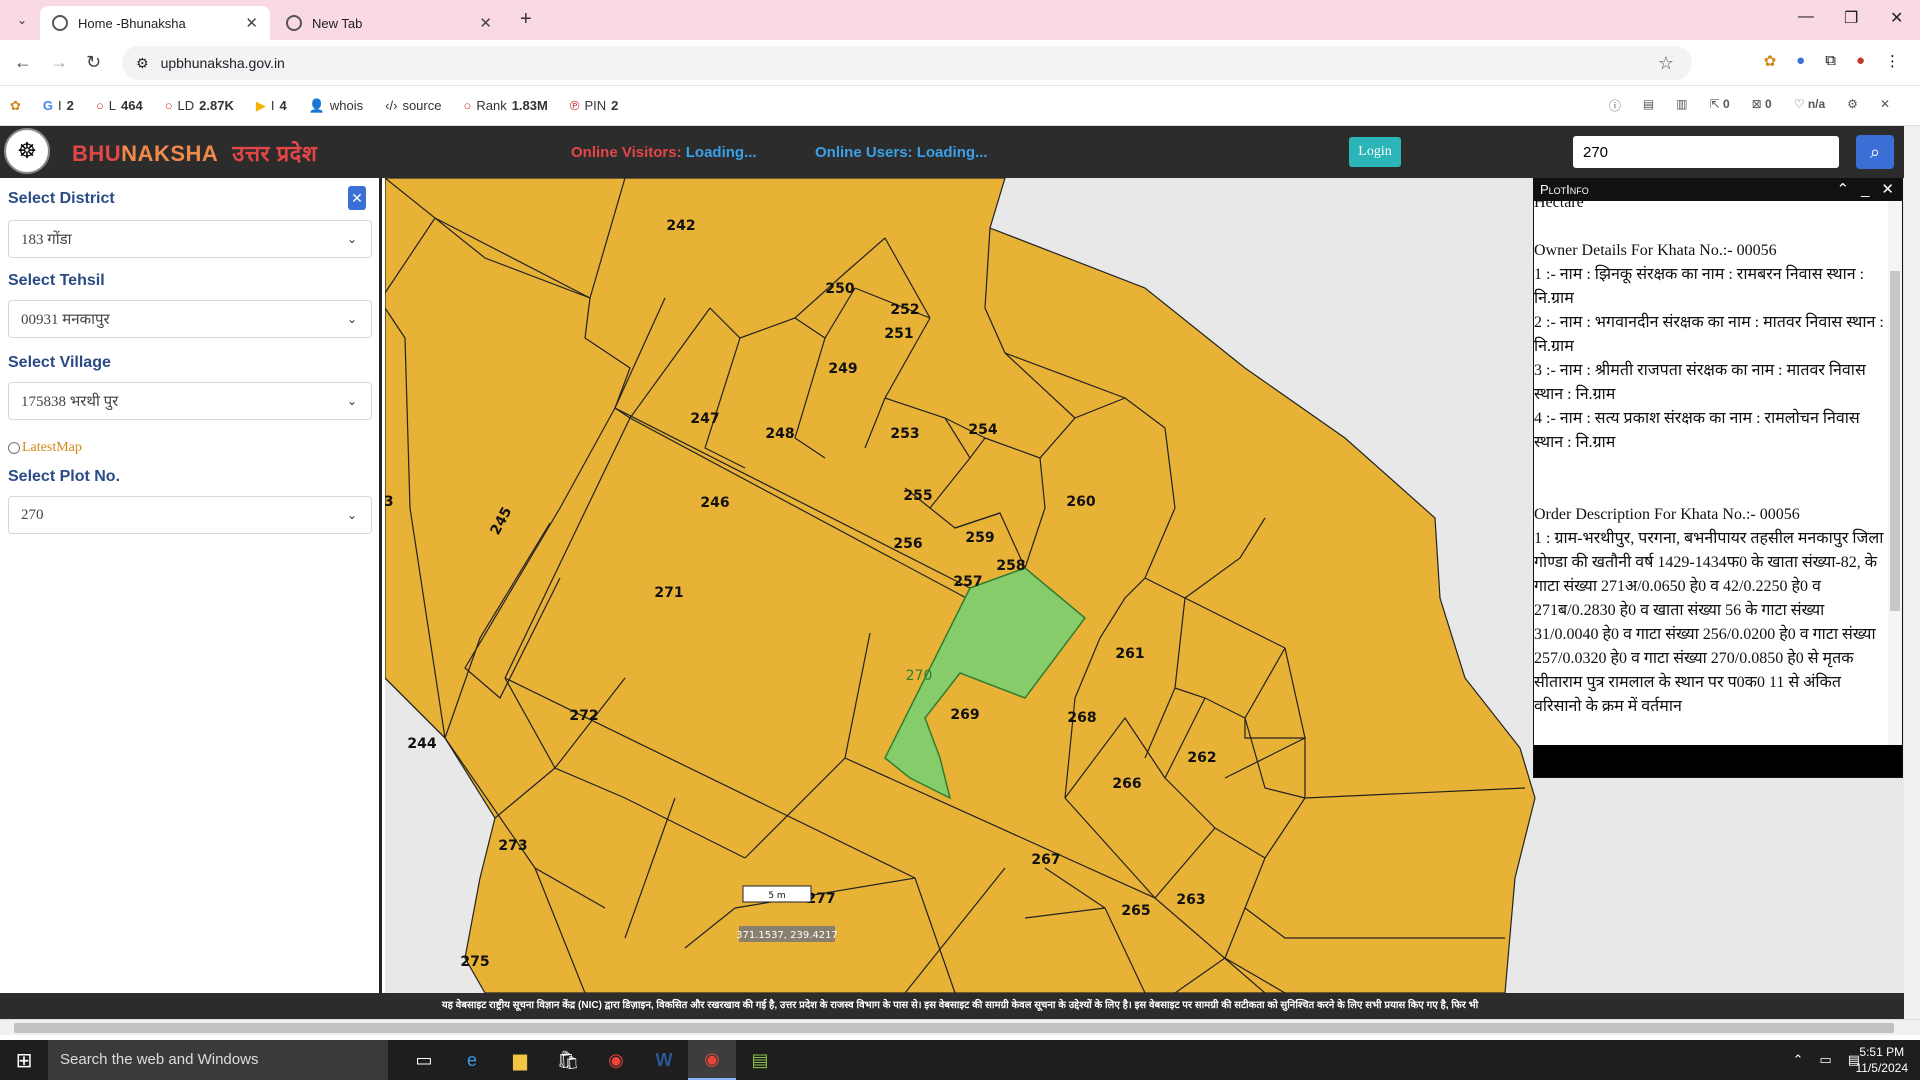  What do you see at coordinates (1860, 61) in the screenshot?
I see `profile-icon: ●` at bounding box center [1860, 61].